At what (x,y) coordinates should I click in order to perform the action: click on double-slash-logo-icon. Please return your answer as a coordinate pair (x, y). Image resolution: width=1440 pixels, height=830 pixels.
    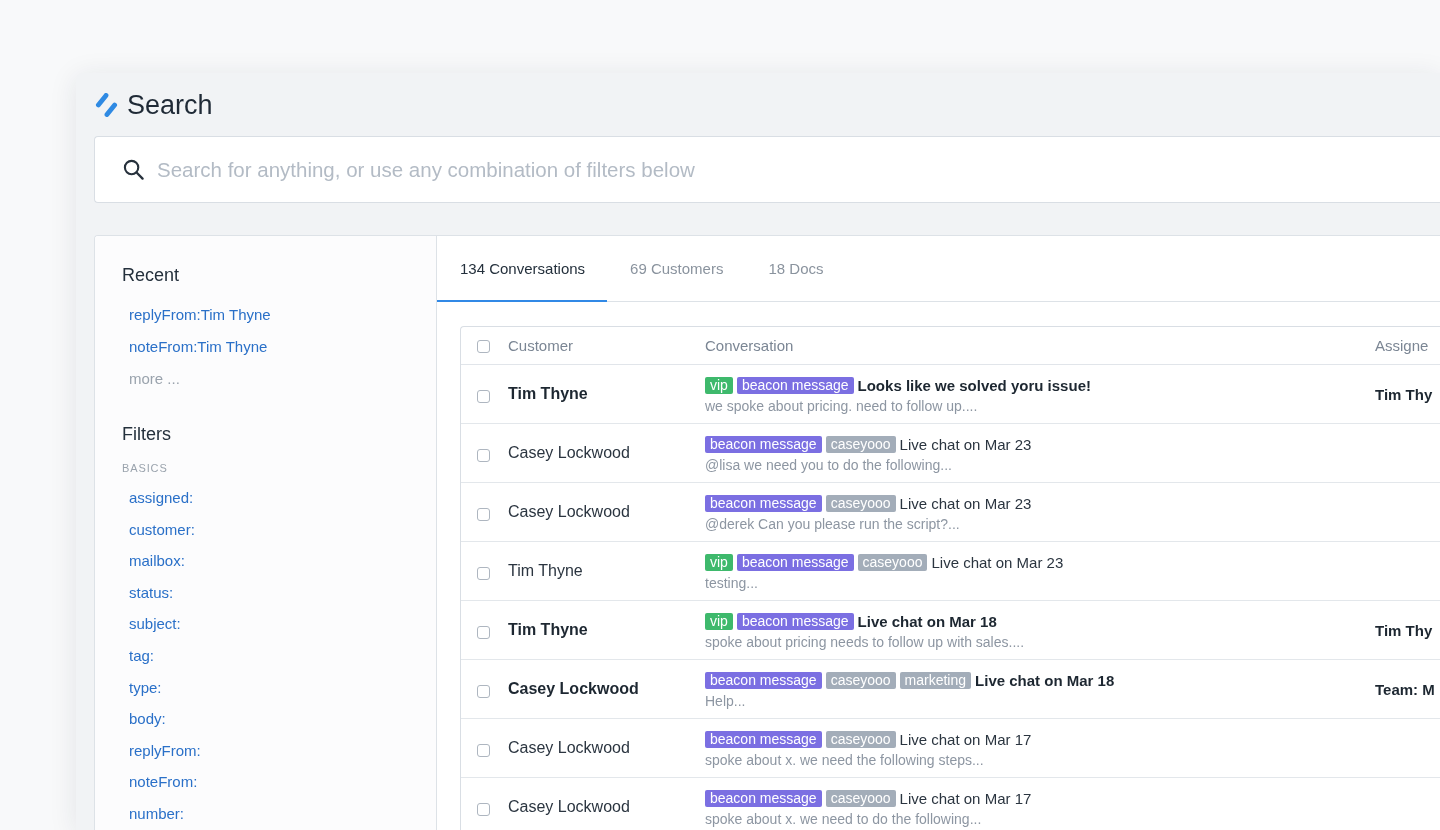
    Looking at the image, I should click on (106, 105).